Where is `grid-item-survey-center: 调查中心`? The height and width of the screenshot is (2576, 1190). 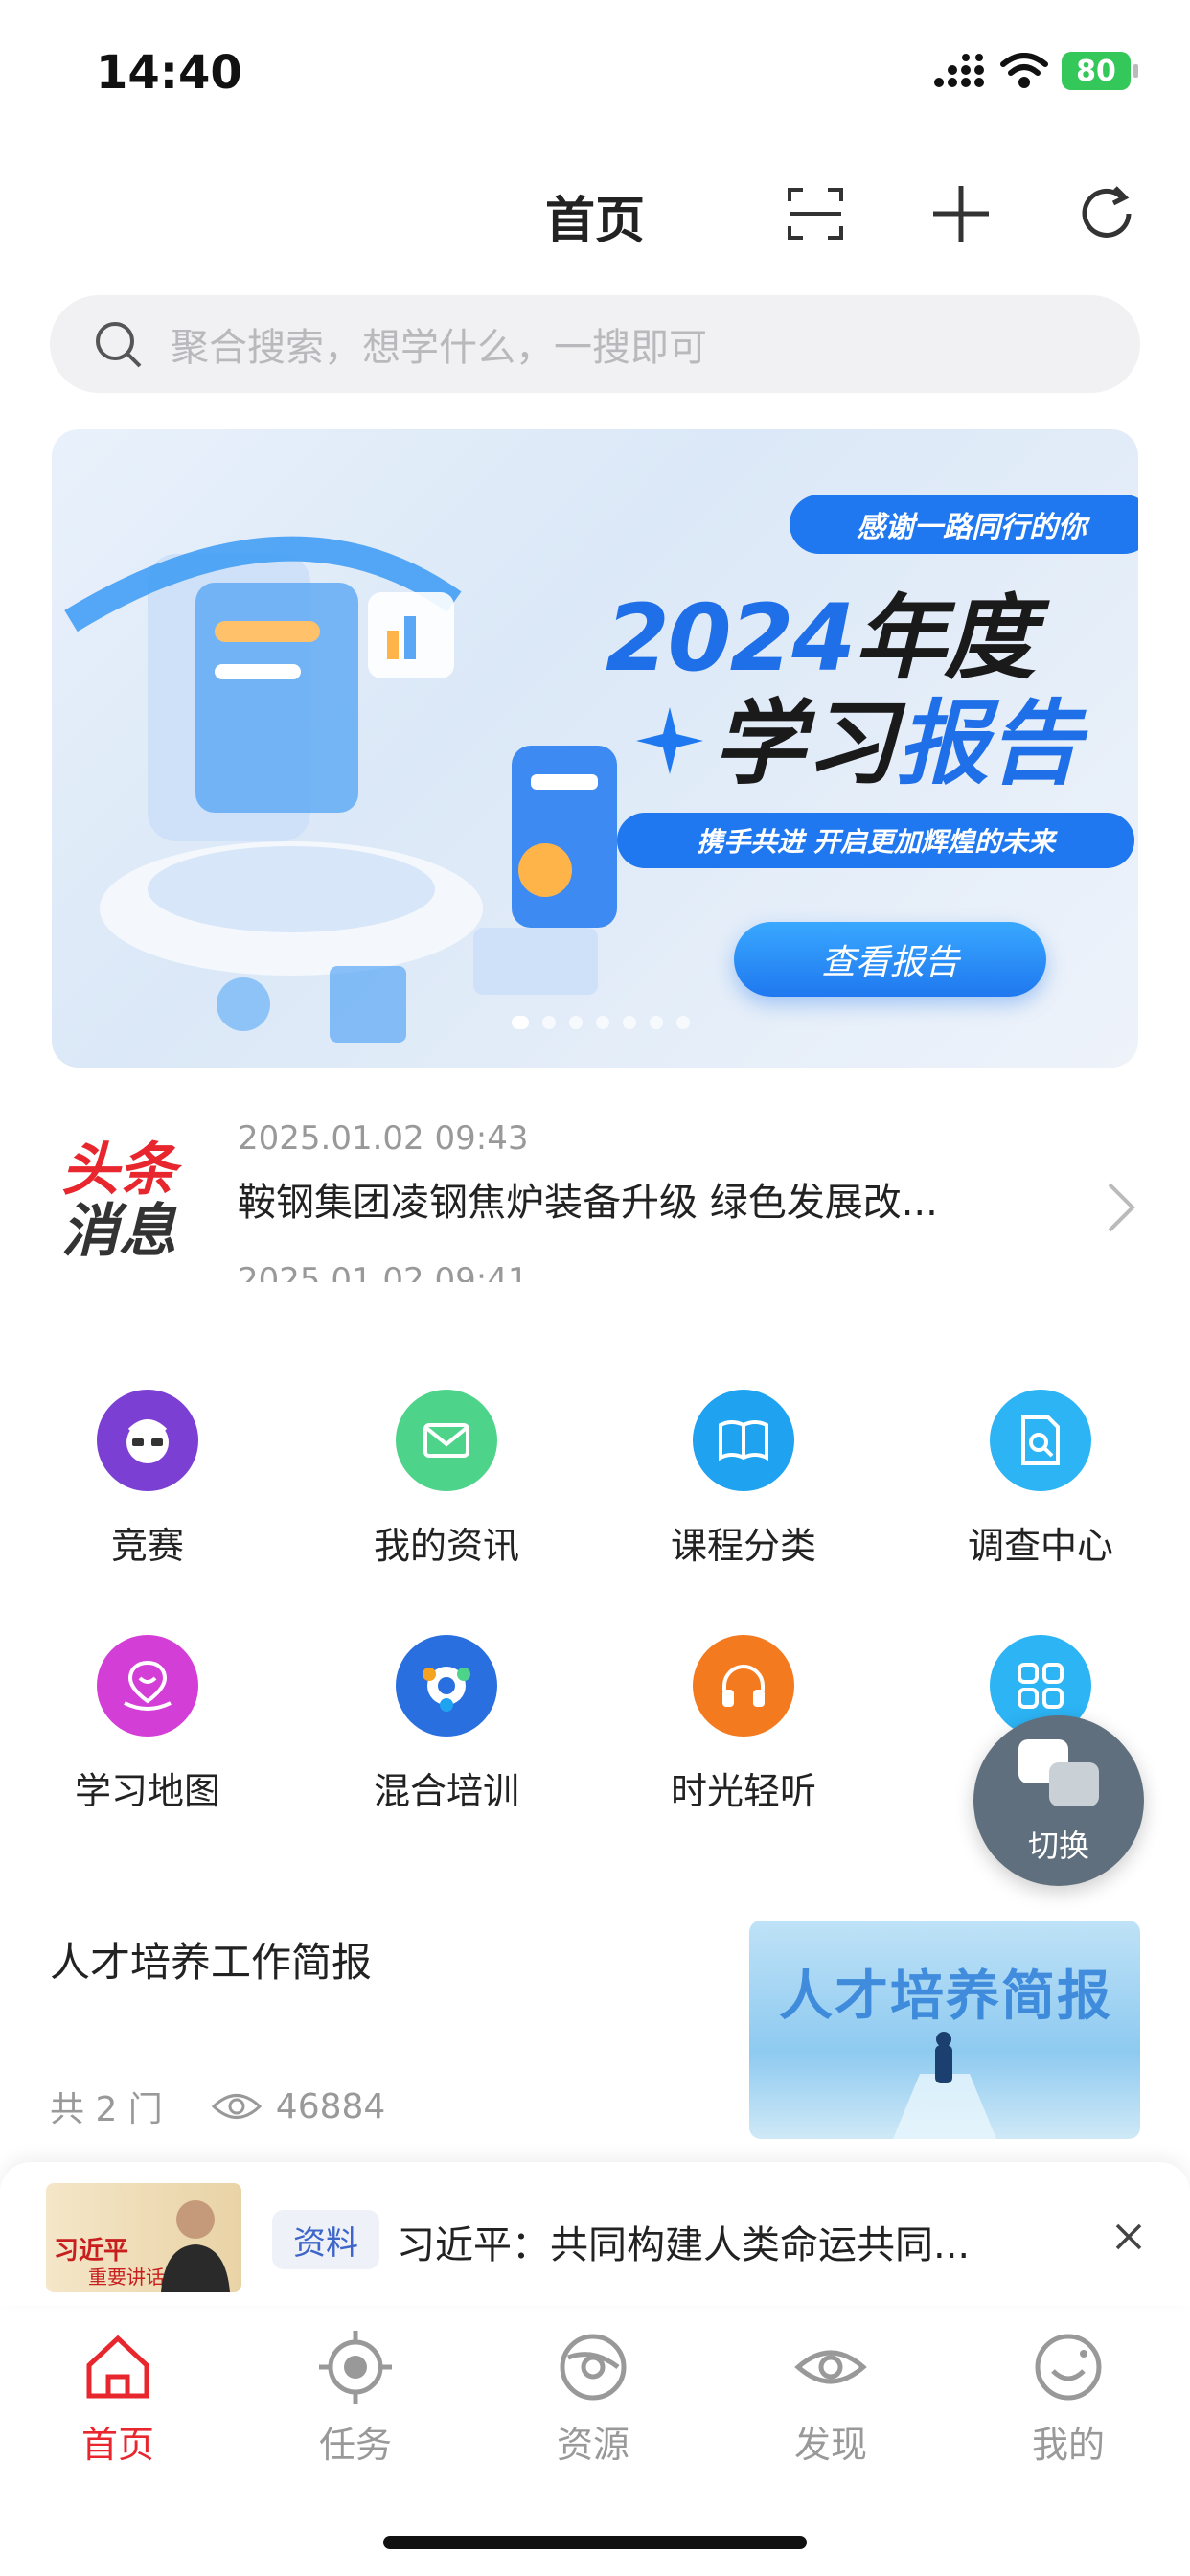 grid-item-survey-center: 调查中心 is located at coordinates (1041, 1479).